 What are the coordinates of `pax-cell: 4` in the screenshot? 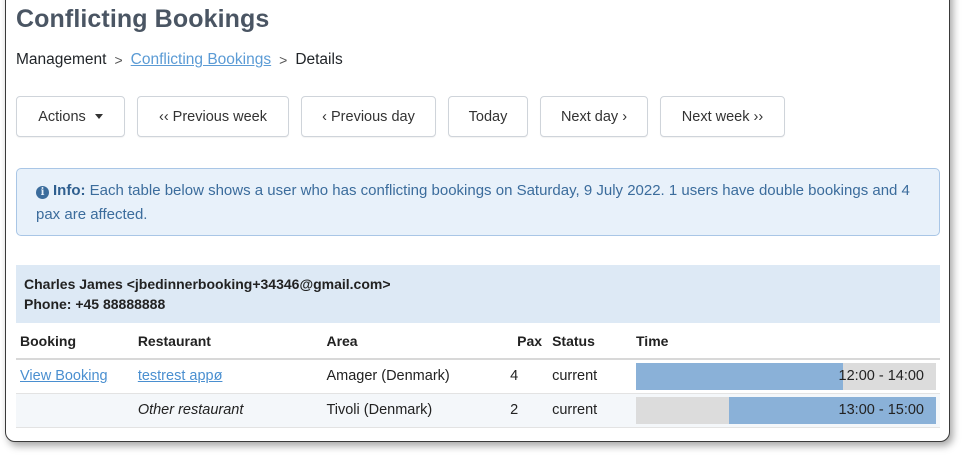 It's located at (525, 376).